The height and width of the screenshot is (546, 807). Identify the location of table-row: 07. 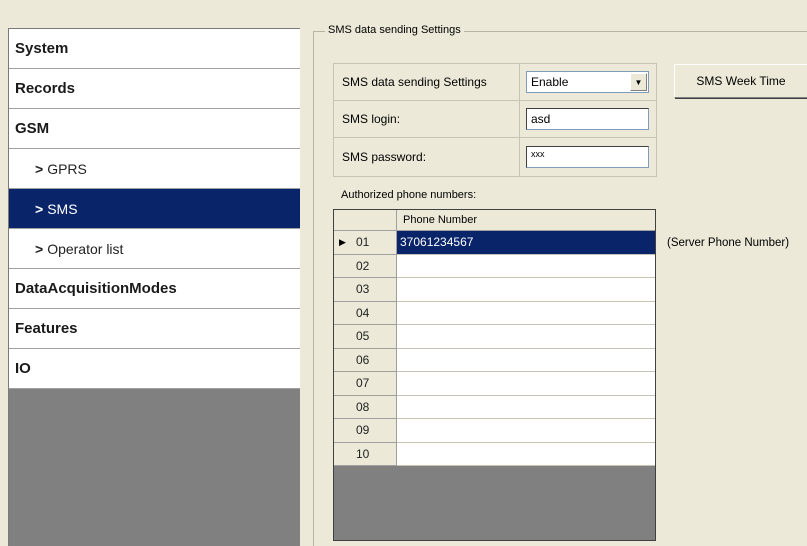
(494, 384).